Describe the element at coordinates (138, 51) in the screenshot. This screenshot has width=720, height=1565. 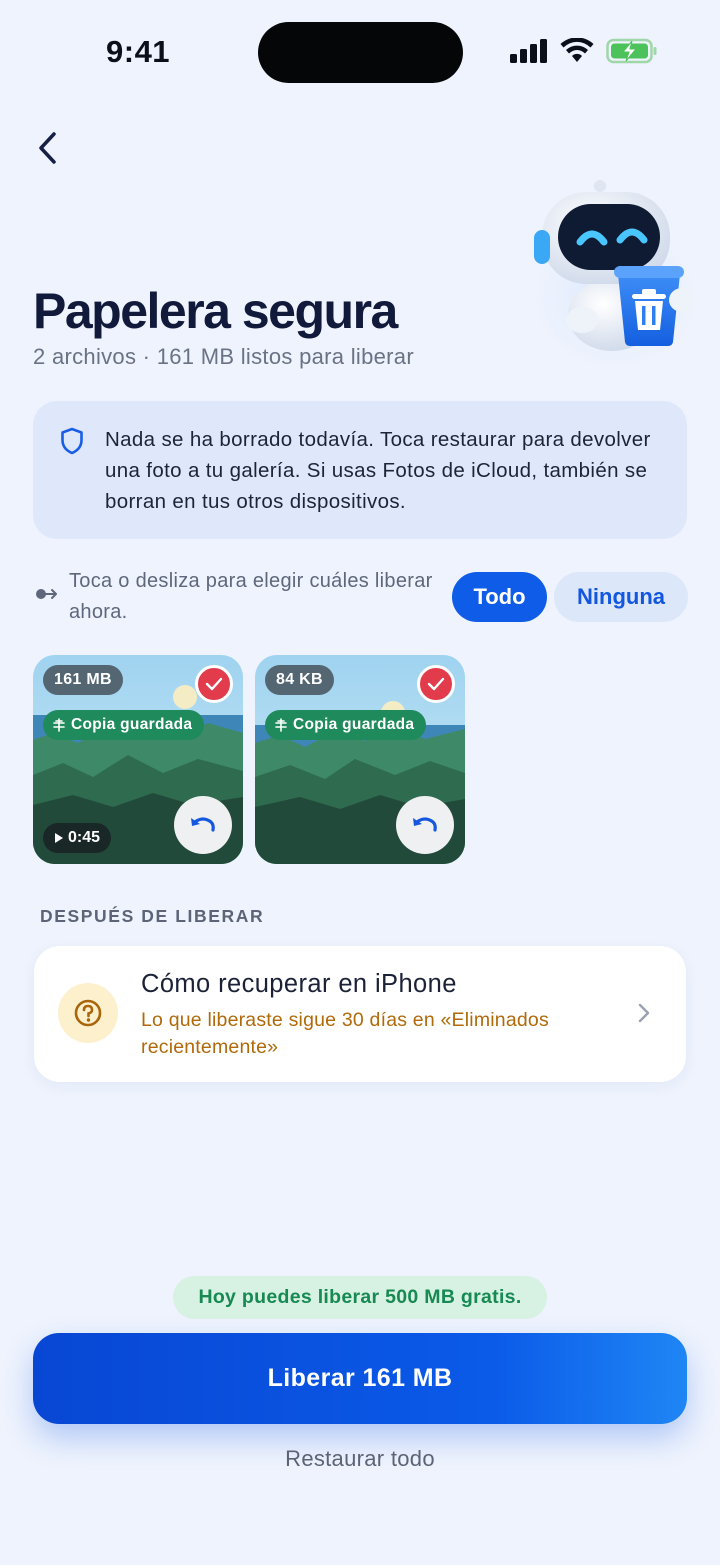
I see `status-time: 9:41` at that location.